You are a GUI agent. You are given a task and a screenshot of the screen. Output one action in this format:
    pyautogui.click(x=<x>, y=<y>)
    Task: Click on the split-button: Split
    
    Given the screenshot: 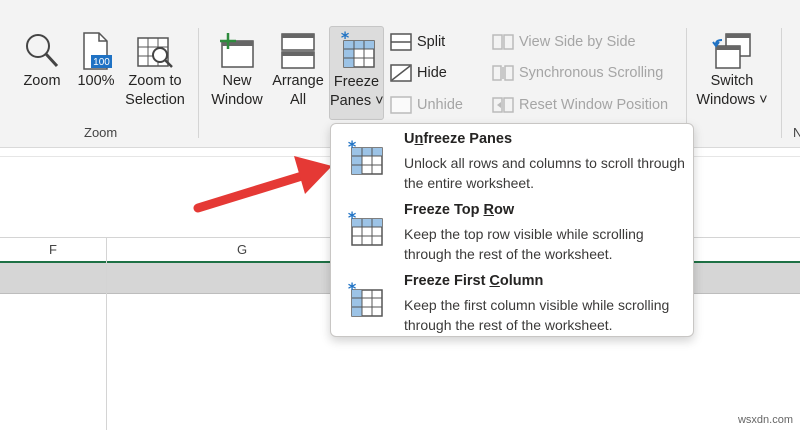 What is the action you would take?
    pyautogui.click(x=430, y=42)
    